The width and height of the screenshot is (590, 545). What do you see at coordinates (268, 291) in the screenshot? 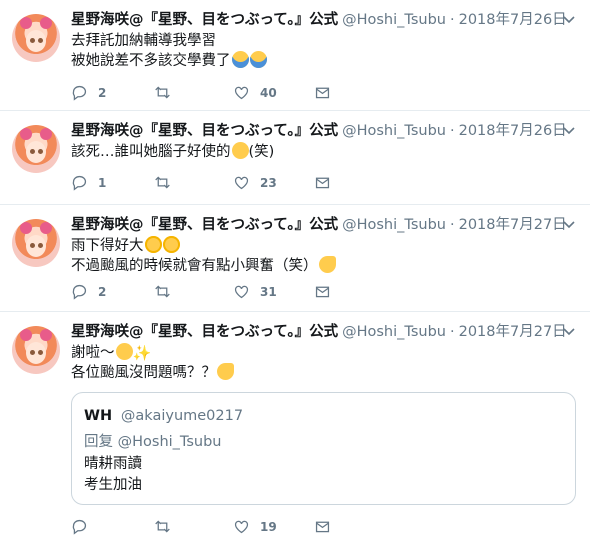
I see `like-count: 31` at bounding box center [268, 291].